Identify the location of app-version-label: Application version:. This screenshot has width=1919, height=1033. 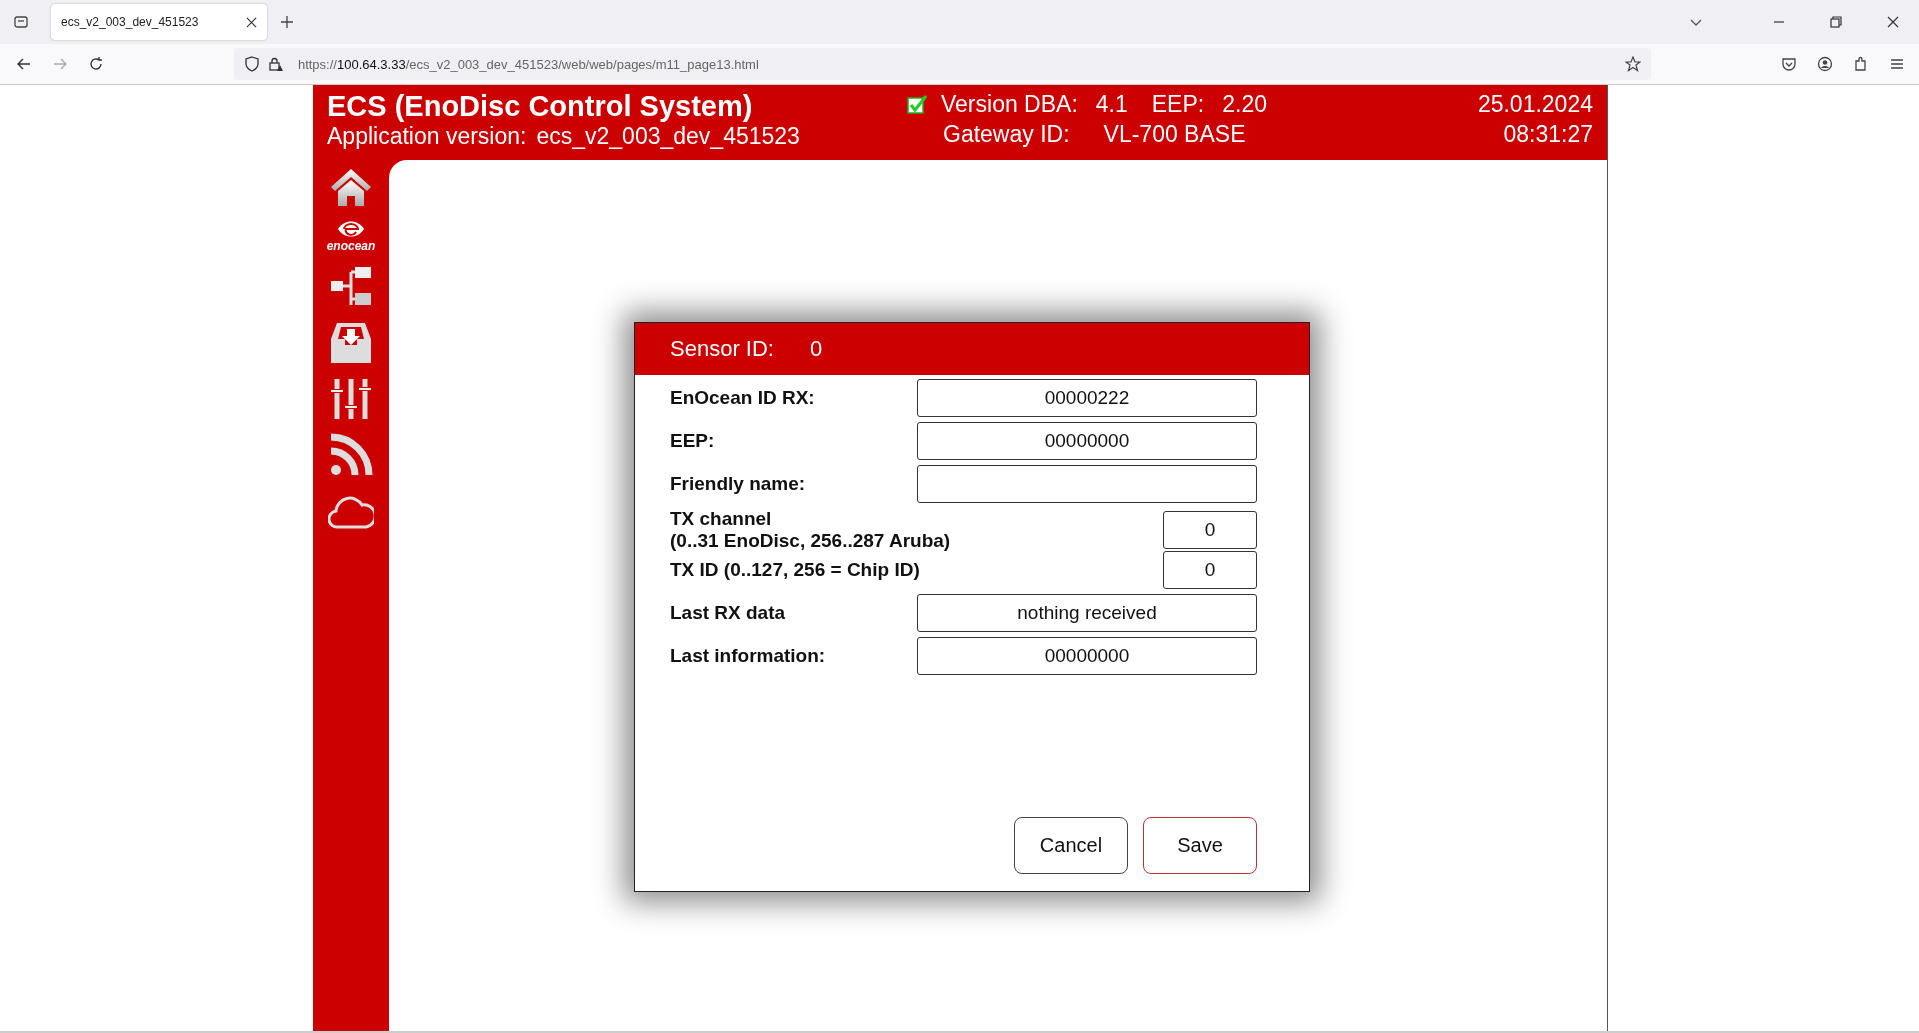
(427, 136).